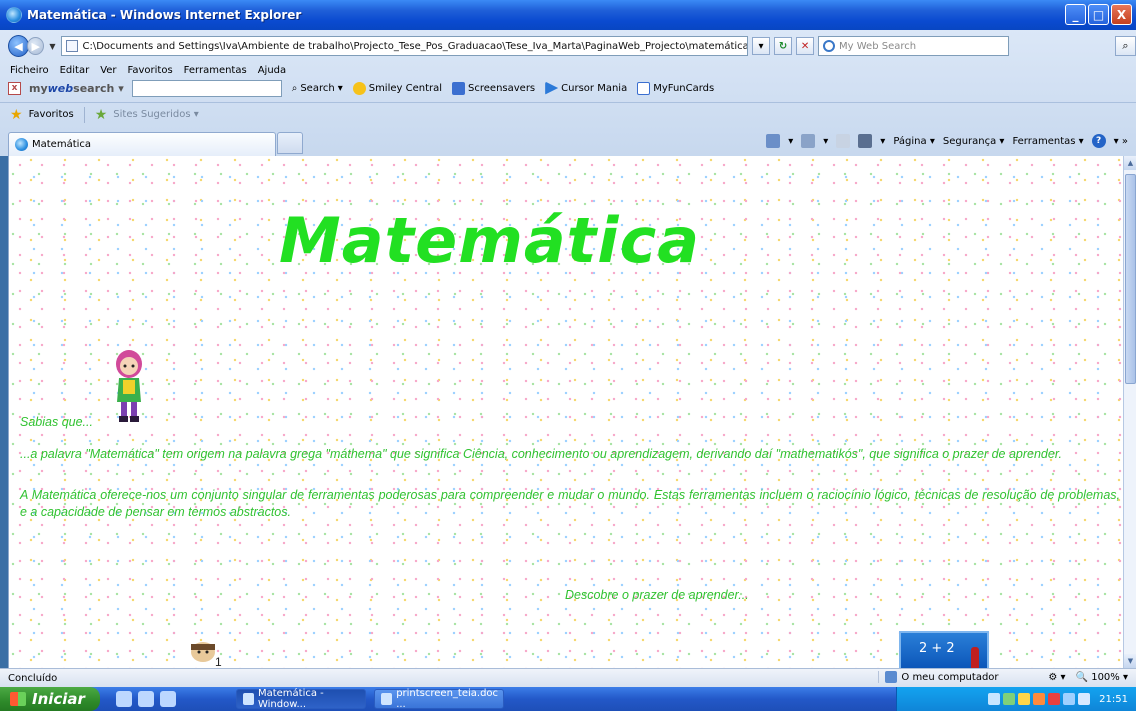 The width and height of the screenshot is (1136, 711). I want to click on address-dropdown-icon: ▾, so click(761, 46).